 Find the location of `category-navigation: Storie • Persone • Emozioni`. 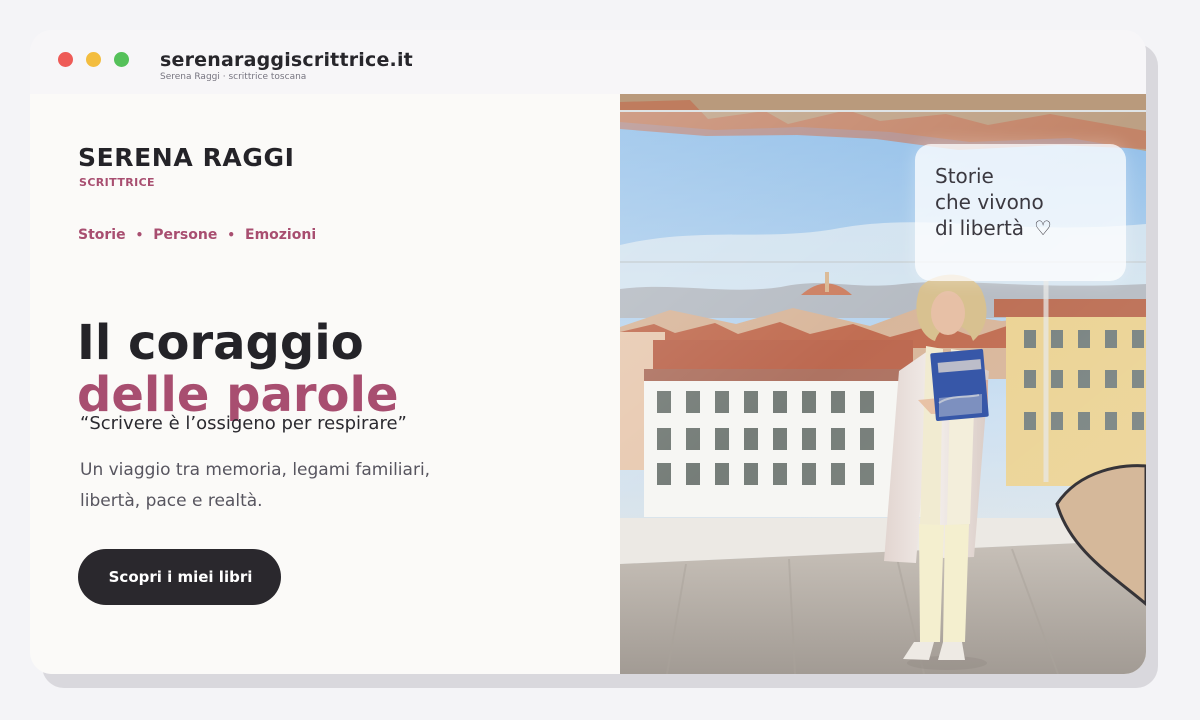

category-navigation: Storie • Persone • Emozioni is located at coordinates (197, 235).